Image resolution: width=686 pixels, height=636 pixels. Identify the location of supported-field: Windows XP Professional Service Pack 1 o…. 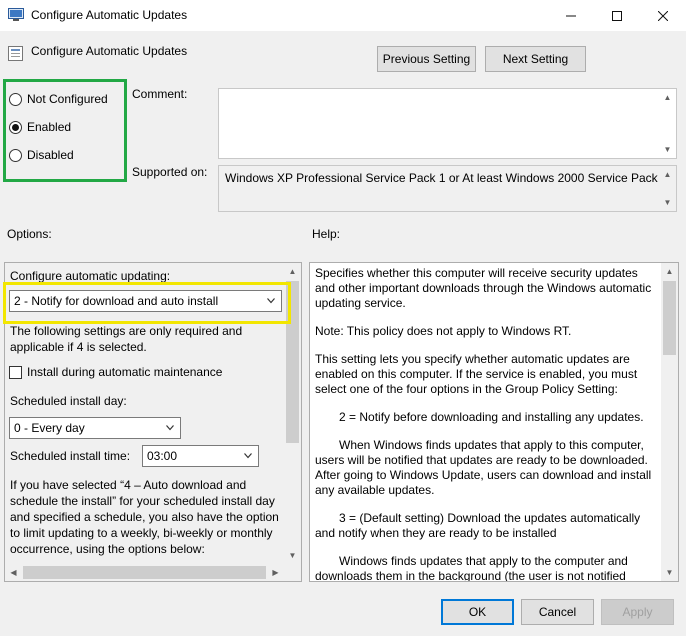
(447, 188).